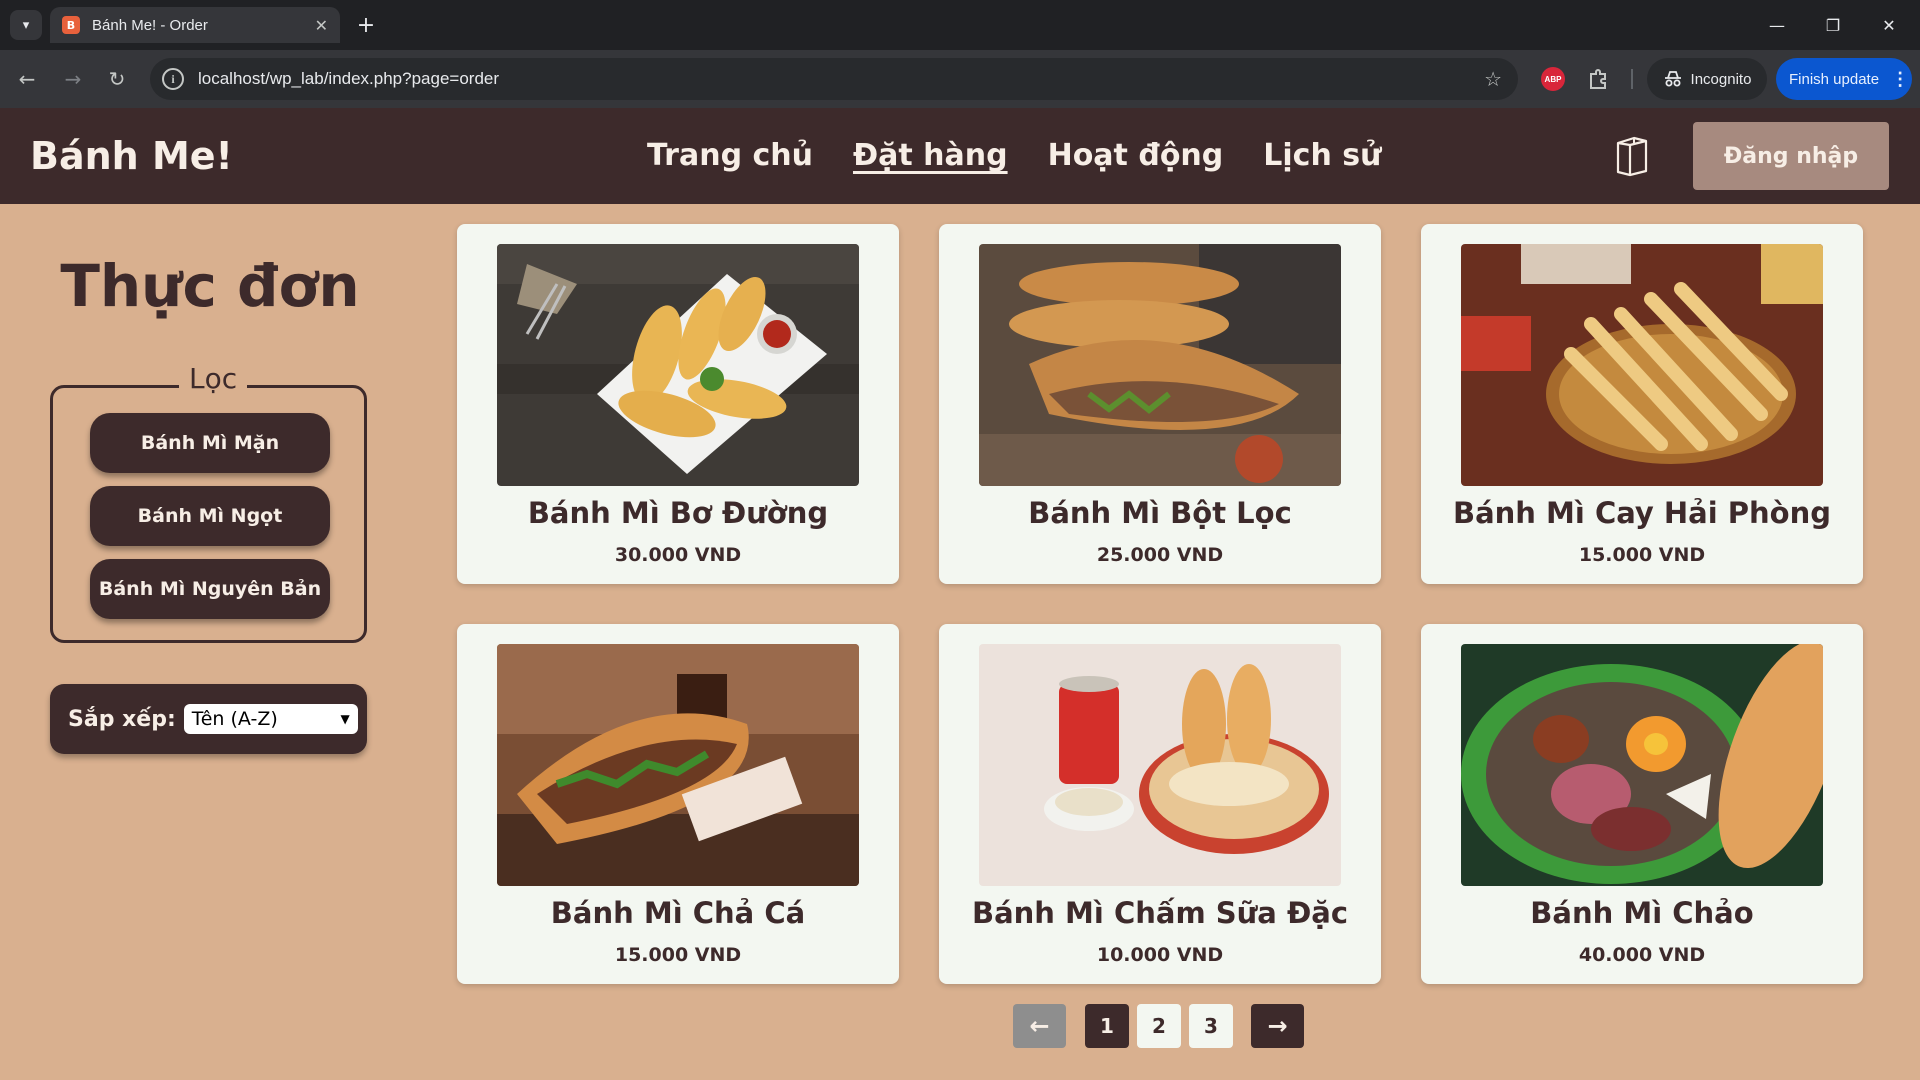 The height and width of the screenshot is (1080, 1920). What do you see at coordinates (1211, 1026) in the screenshot?
I see `pagination-page-3: 3` at bounding box center [1211, 1026].